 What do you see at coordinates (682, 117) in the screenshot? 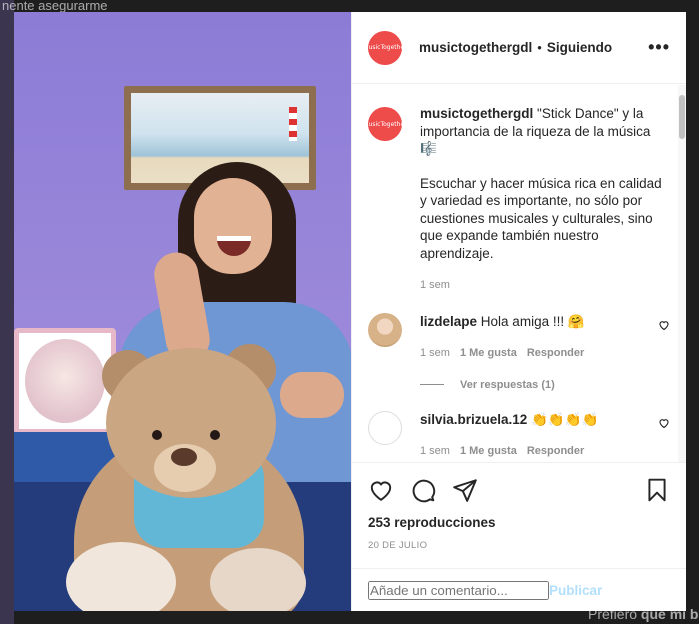
I see `comments-scrollbar-thumb` at bounding box center [682, 117].